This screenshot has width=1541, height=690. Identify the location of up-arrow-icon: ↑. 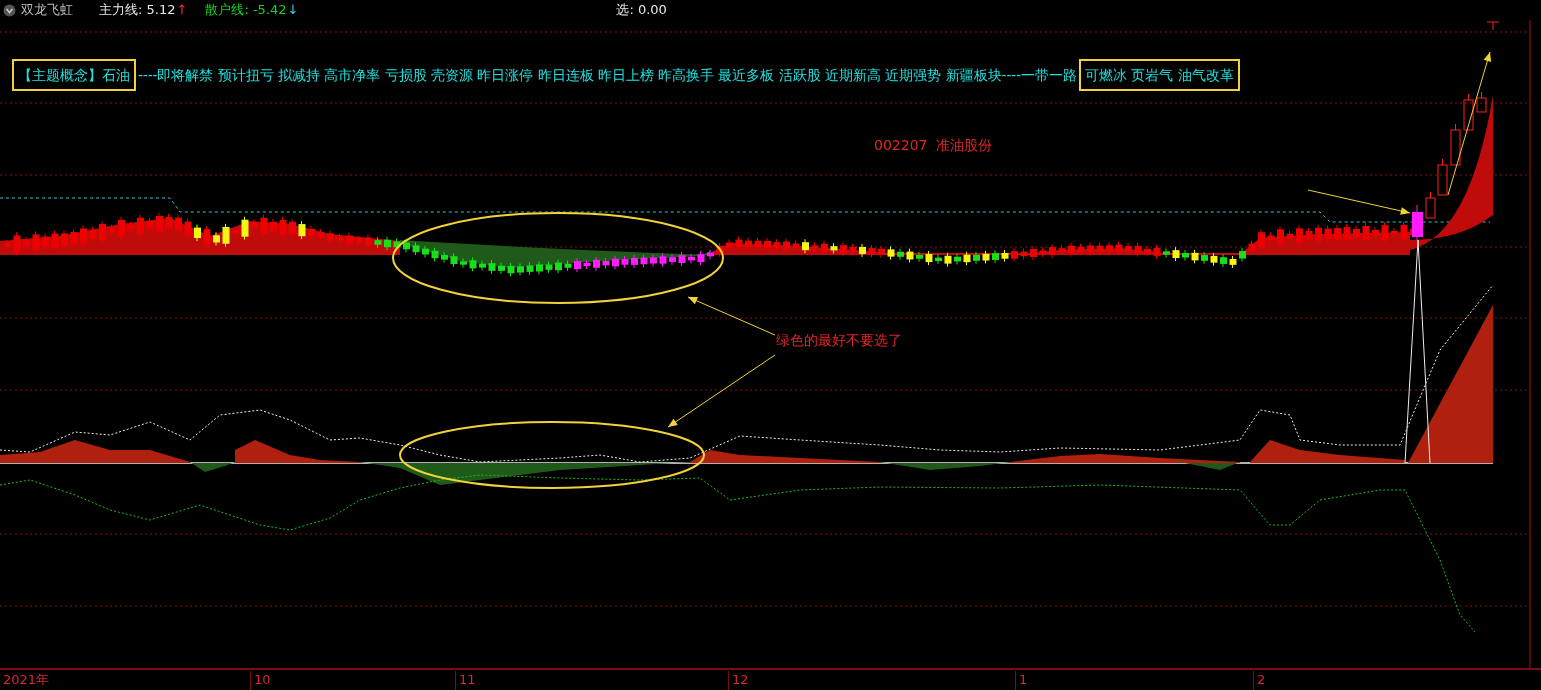
(182, 10).